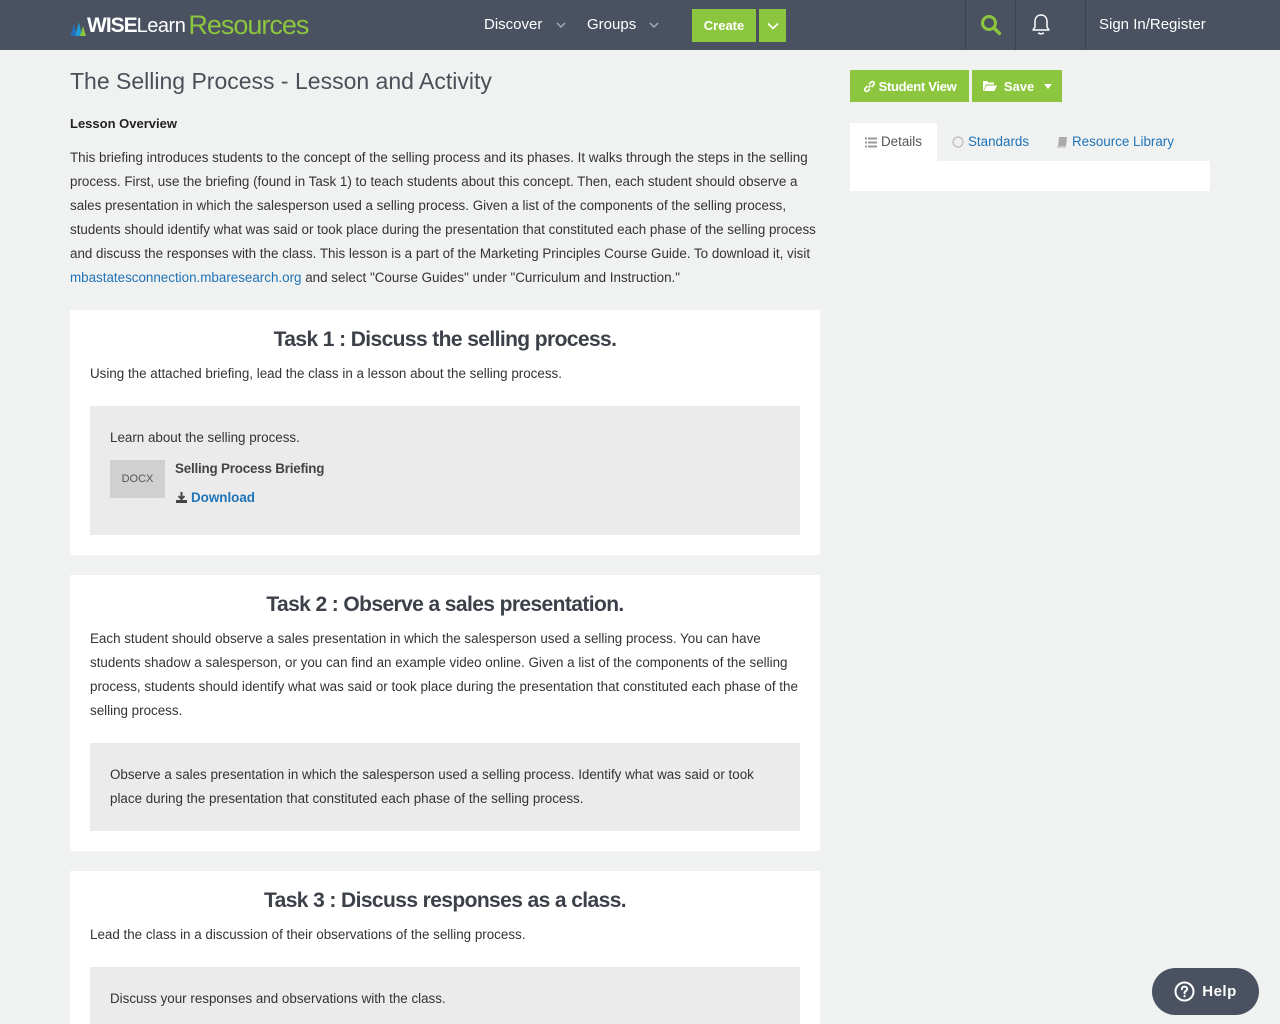 Image resolution: width=1280 pixels, height=1024 pixels. I want to click on list-icon, so click(871, 142).